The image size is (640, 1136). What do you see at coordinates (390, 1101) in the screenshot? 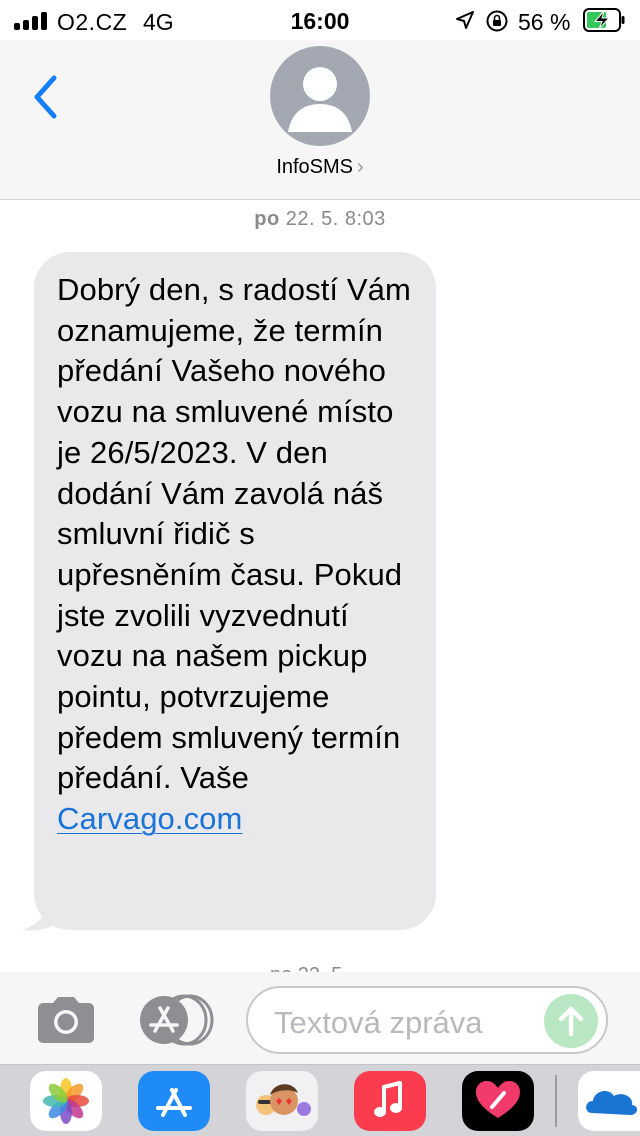
I see `music-app-icon` at bounding box center [390, 1101].